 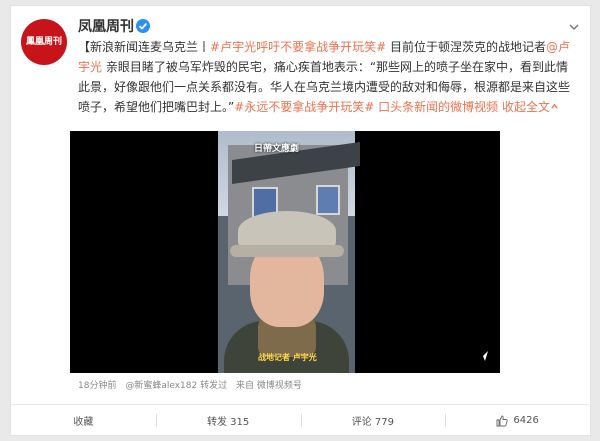 What do you see at coordinates (286, 292) in the screenshot?
I see `reporter-image` at bounding box center [286, 292].